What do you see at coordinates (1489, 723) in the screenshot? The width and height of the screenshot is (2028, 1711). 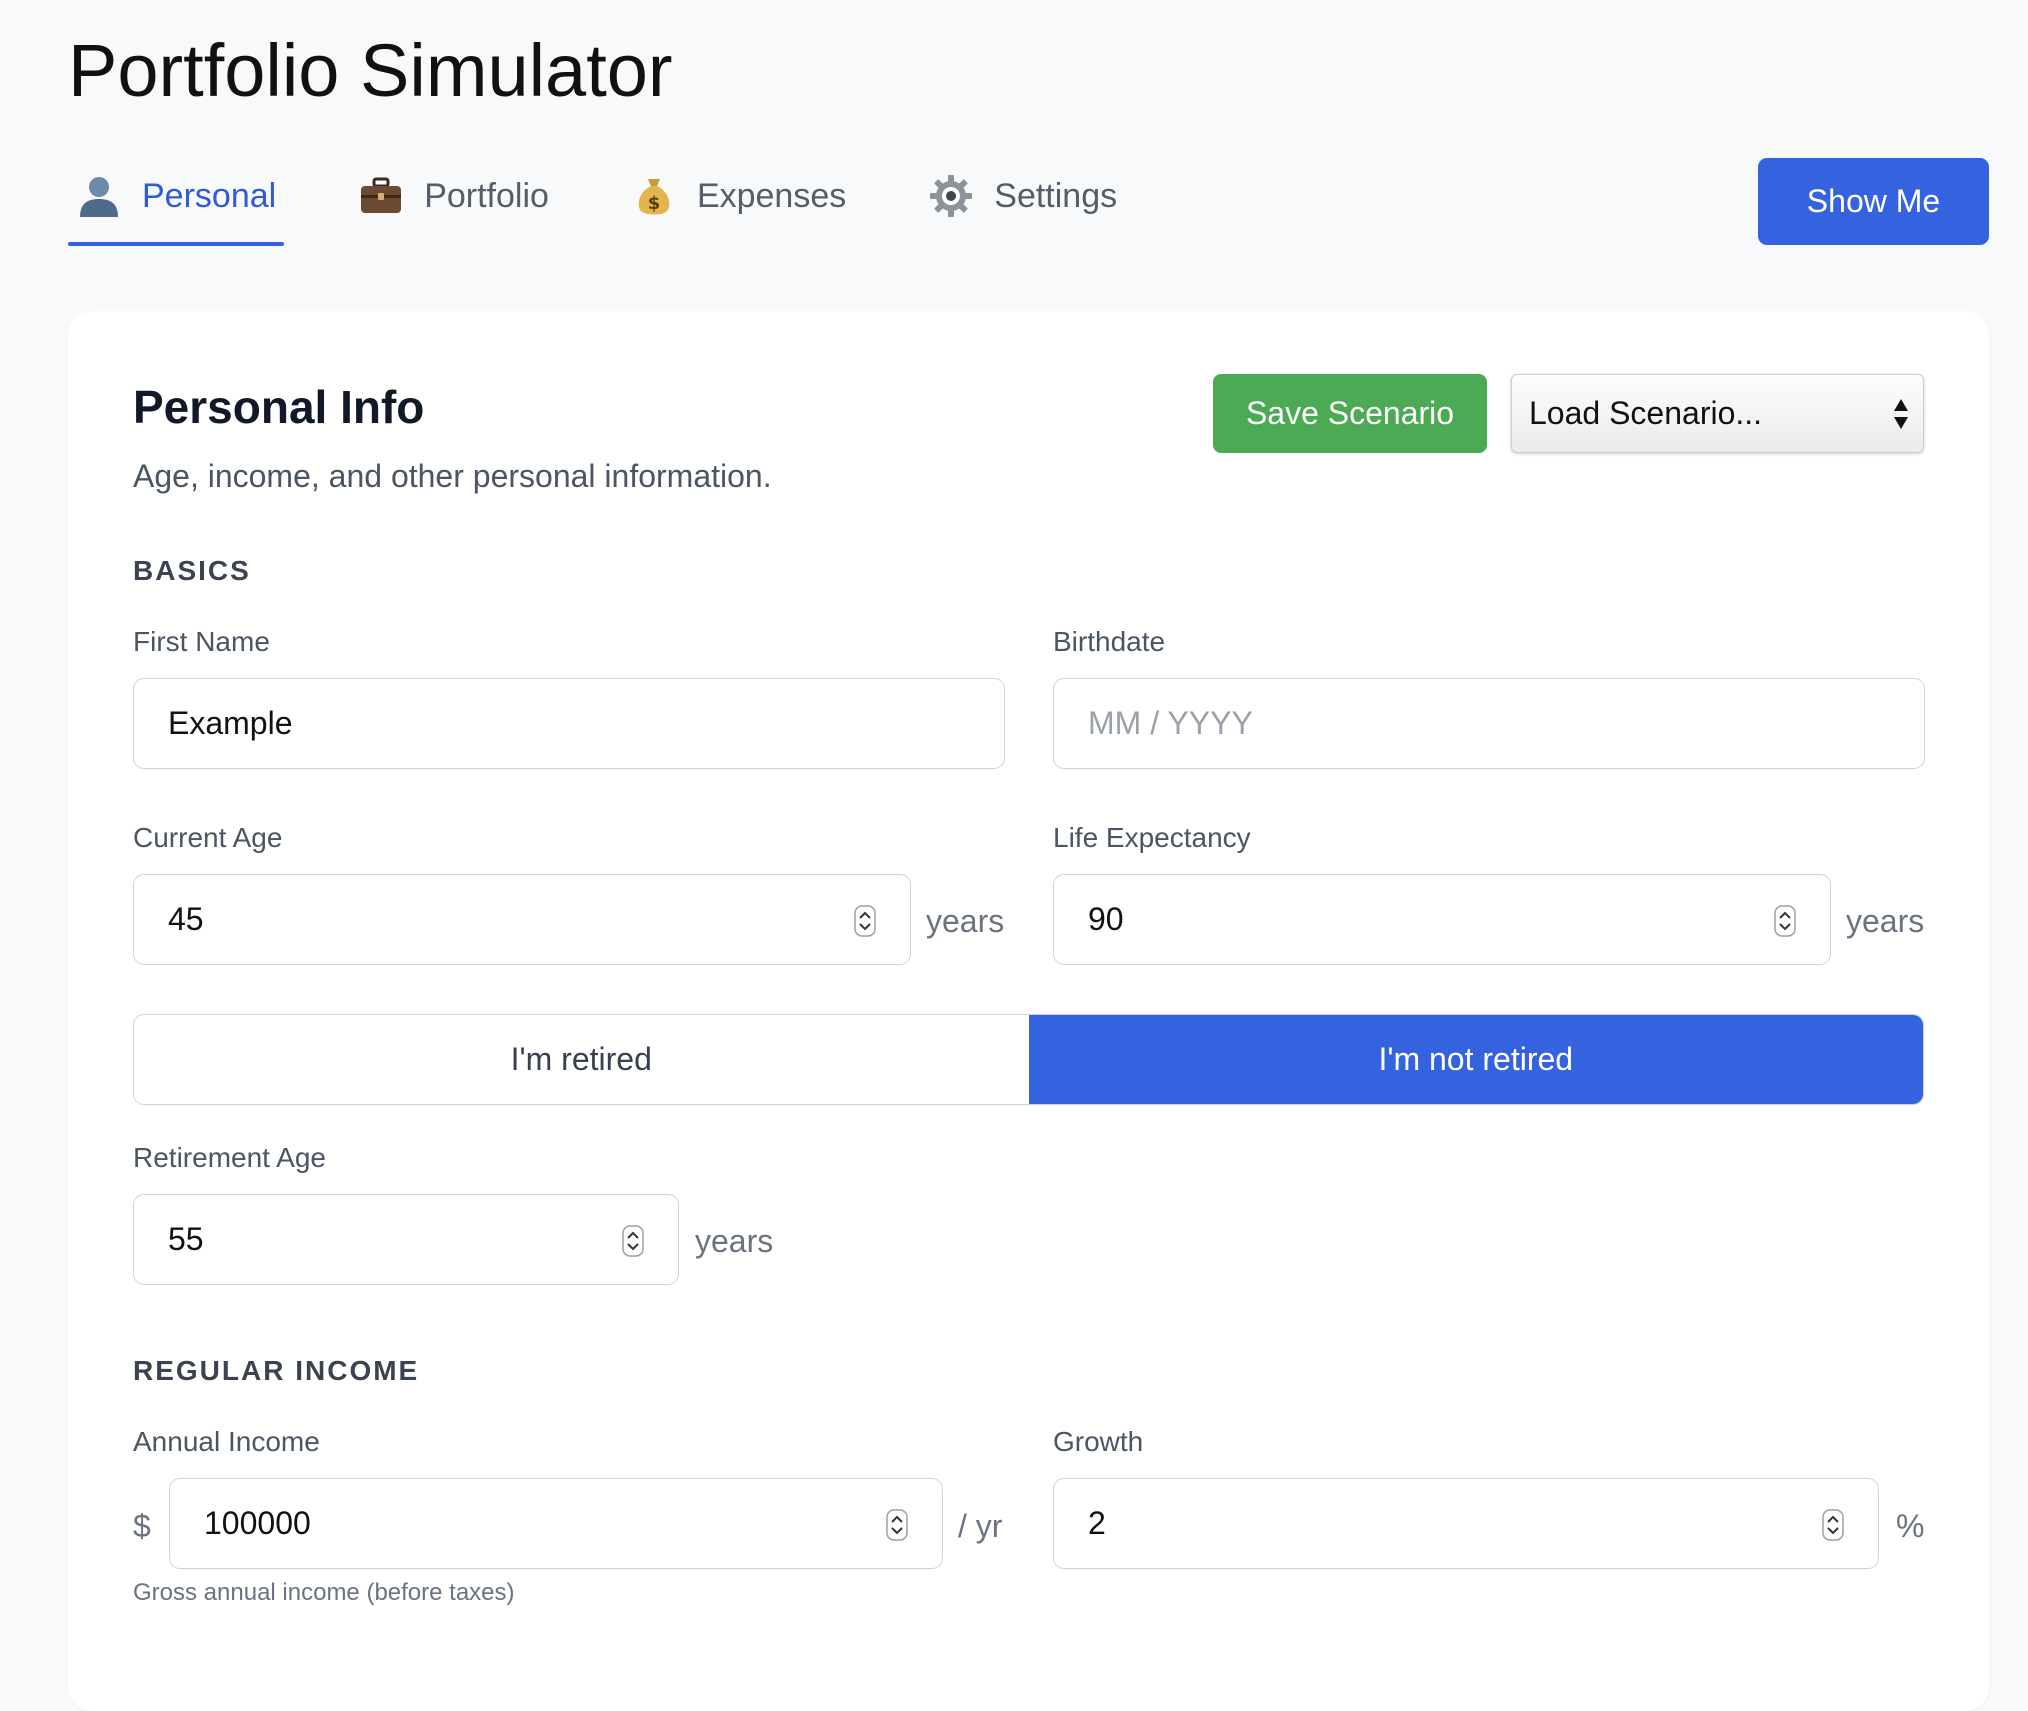 I see `birthdate-input: MM / YYYY` at bounding box center [1489, 723].